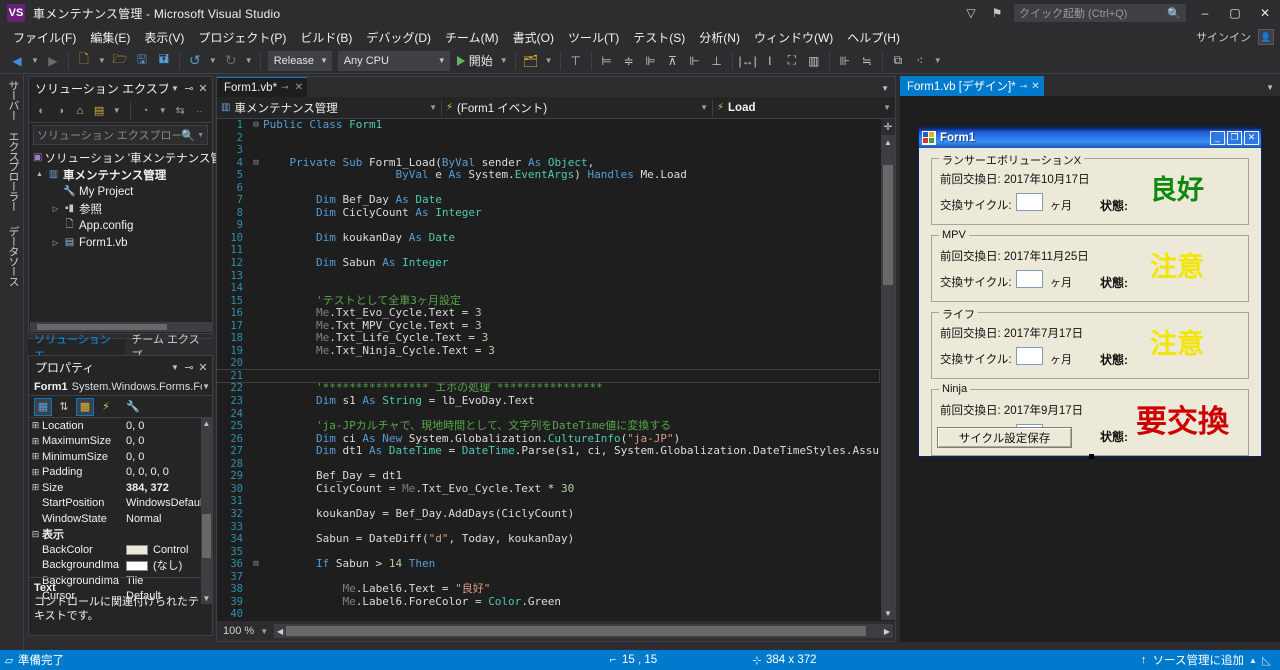 Image resolution: width=1280 pixels, height=670 pixels. I want to click on start-dropdown-icon: ▼, so click(504, 60).